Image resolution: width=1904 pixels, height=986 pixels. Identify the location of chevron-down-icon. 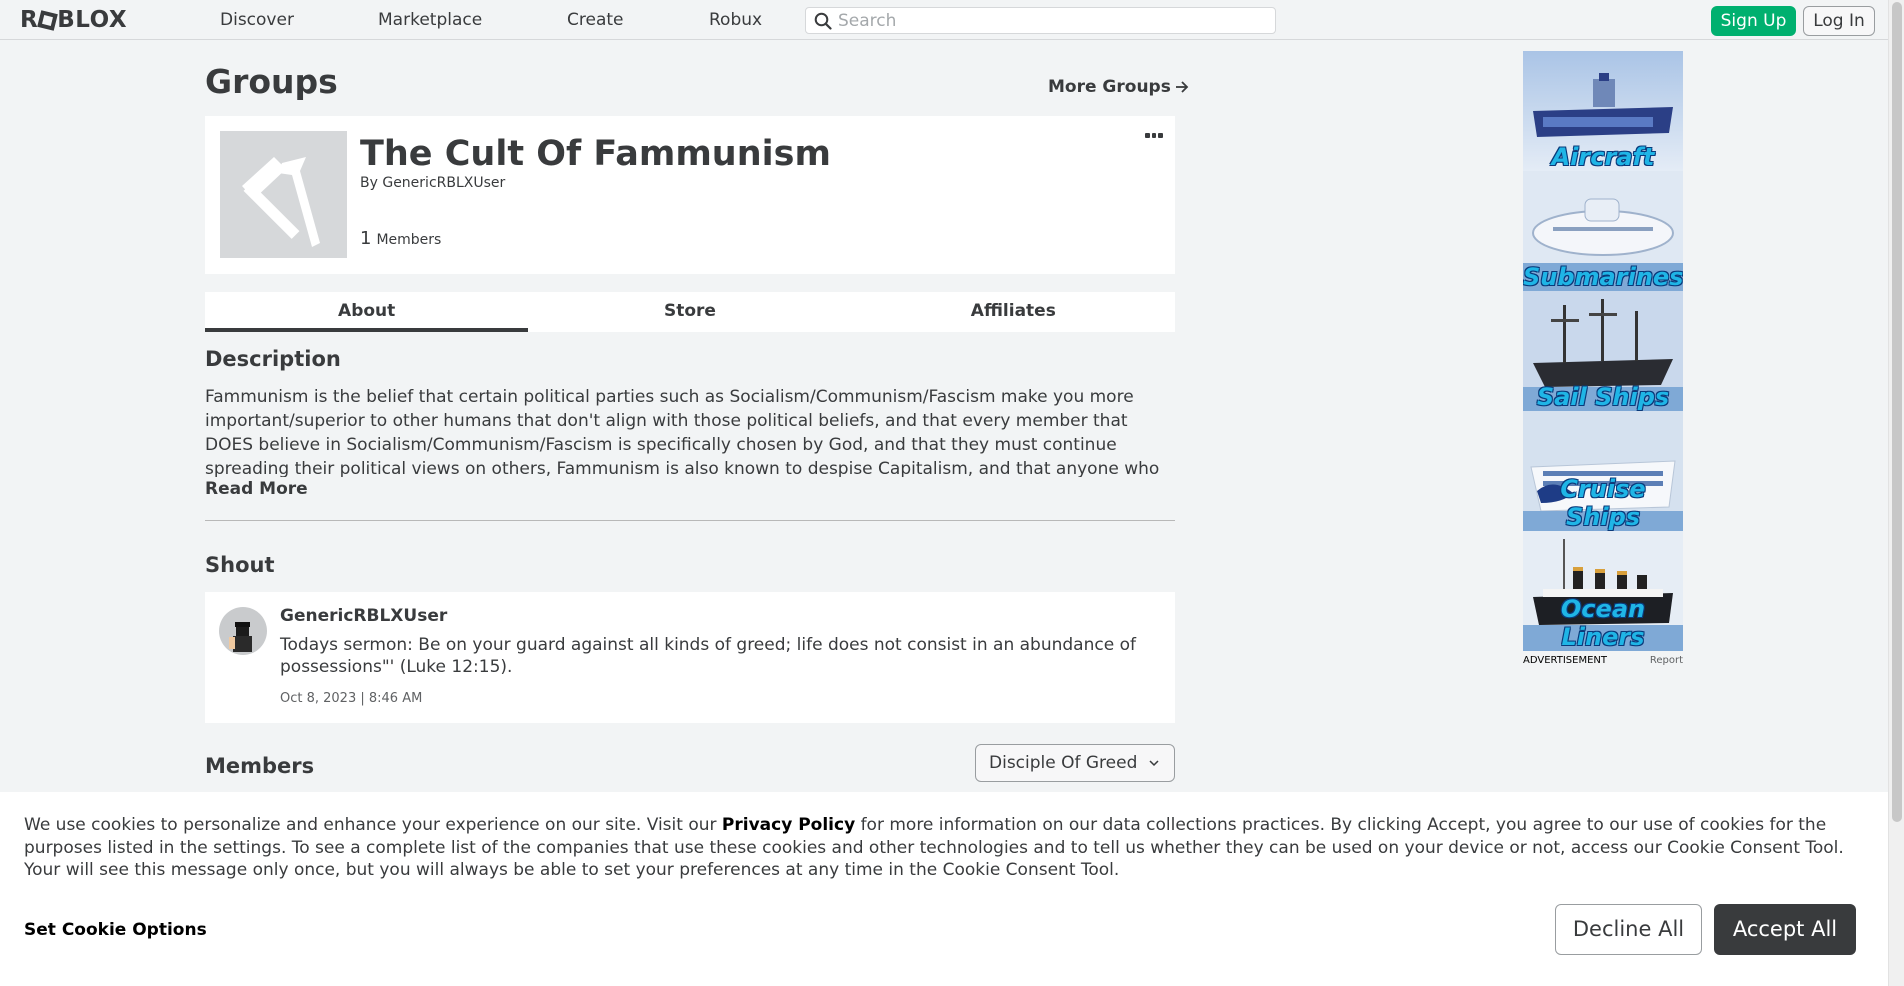
(1154, 763).